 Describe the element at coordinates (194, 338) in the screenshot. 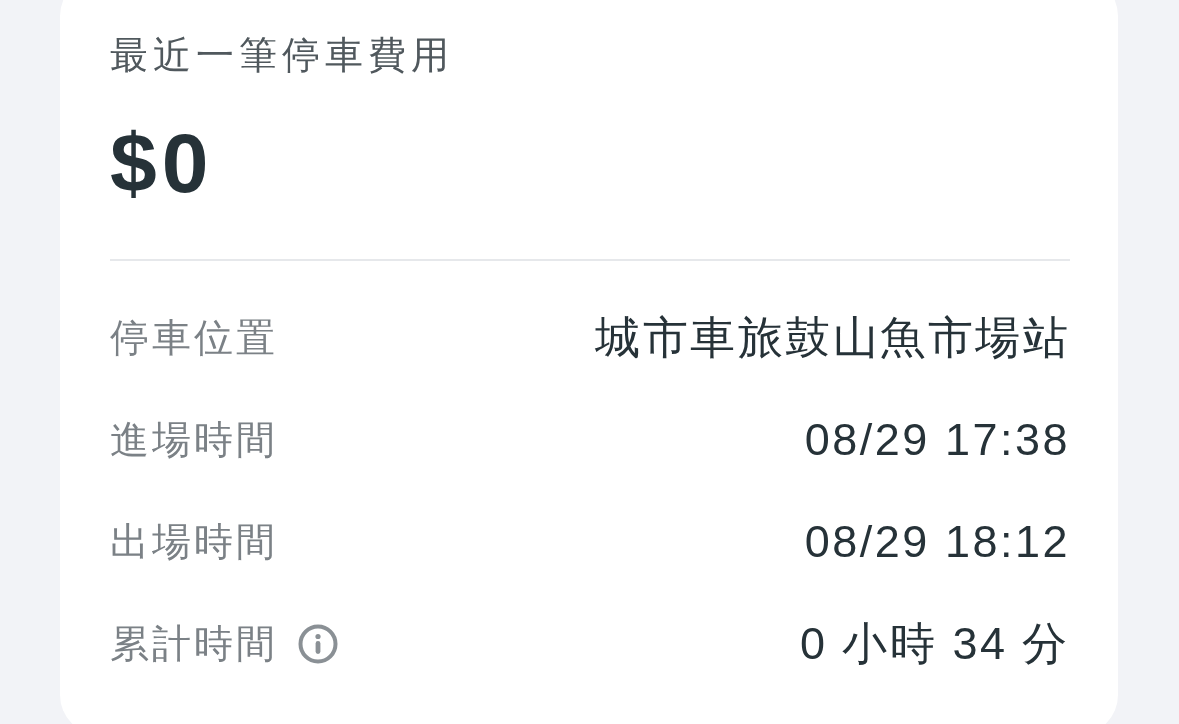

I see `detail-label: 停車位置` at that location.